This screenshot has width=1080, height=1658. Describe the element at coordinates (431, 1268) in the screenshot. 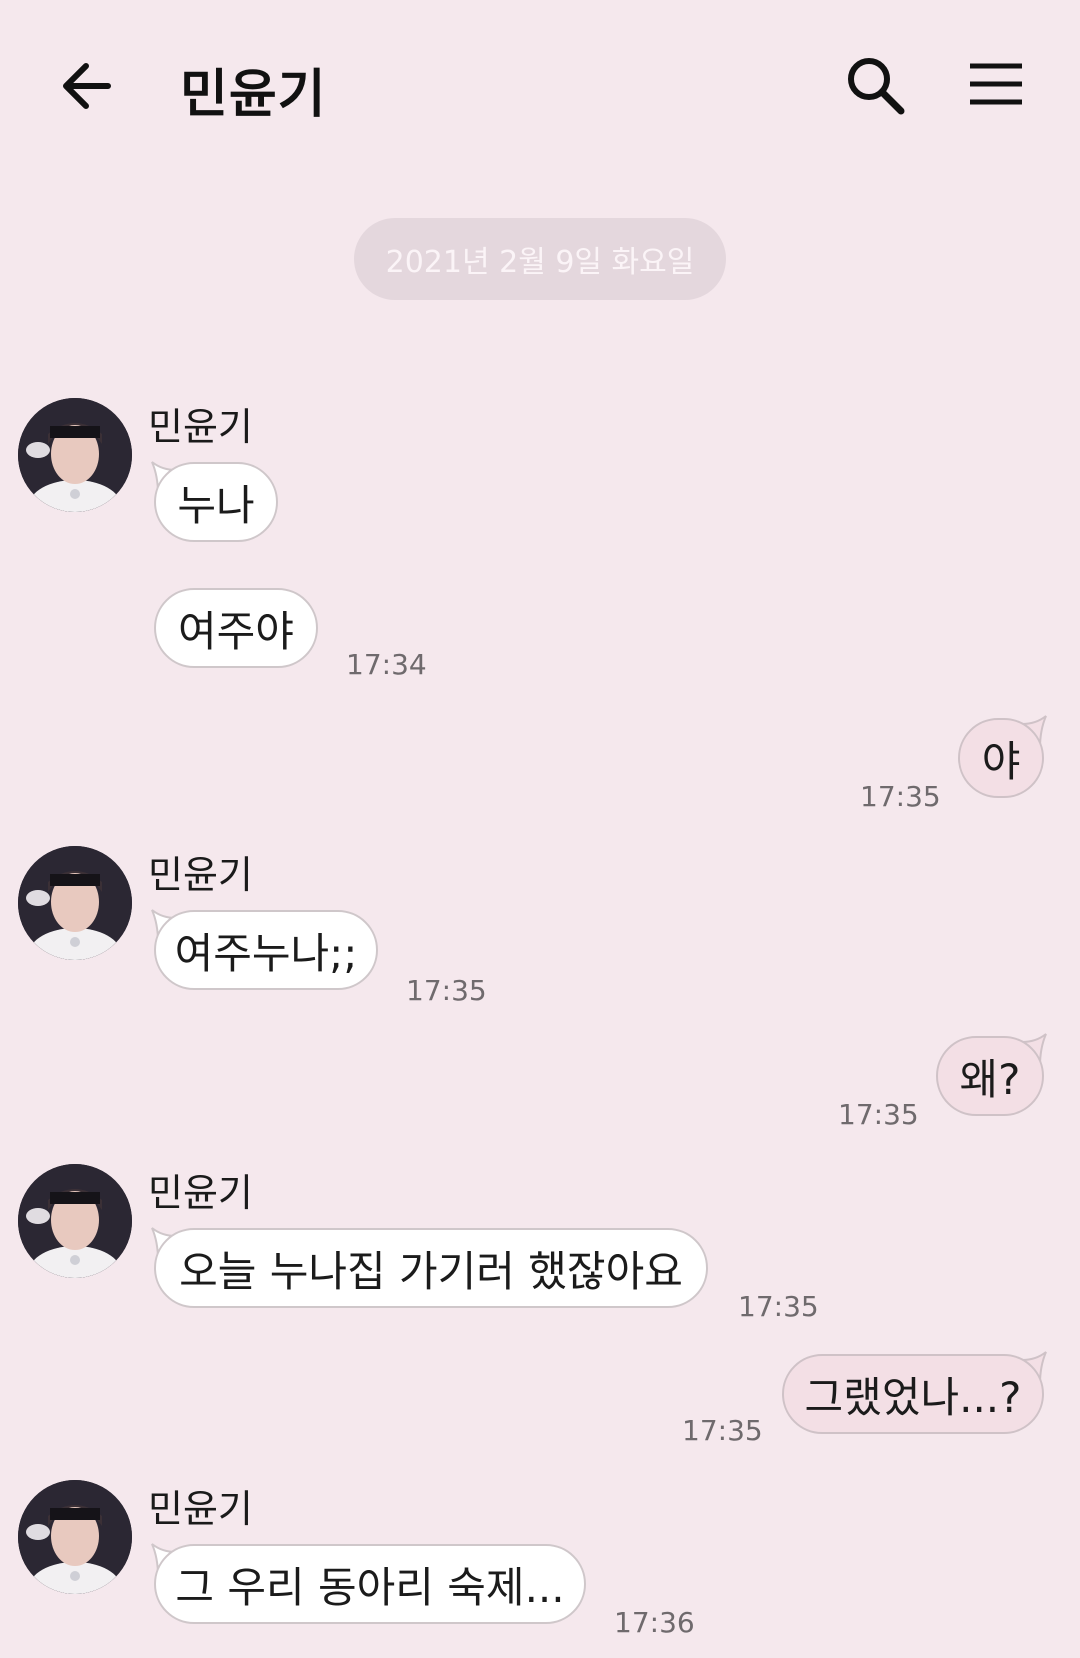

I see `message-bubble: 오늘 누나집 가기러 했잖아요` at that location.